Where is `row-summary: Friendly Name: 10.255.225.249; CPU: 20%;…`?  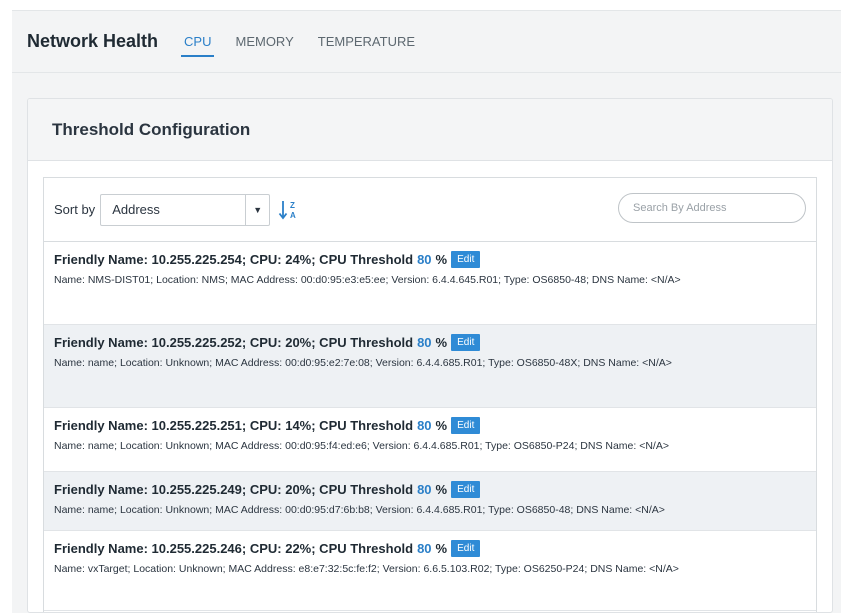
row-summary: Friendly Name: 10.255.225.249; CPU: 20%;… is located at coordinates (234, 489).